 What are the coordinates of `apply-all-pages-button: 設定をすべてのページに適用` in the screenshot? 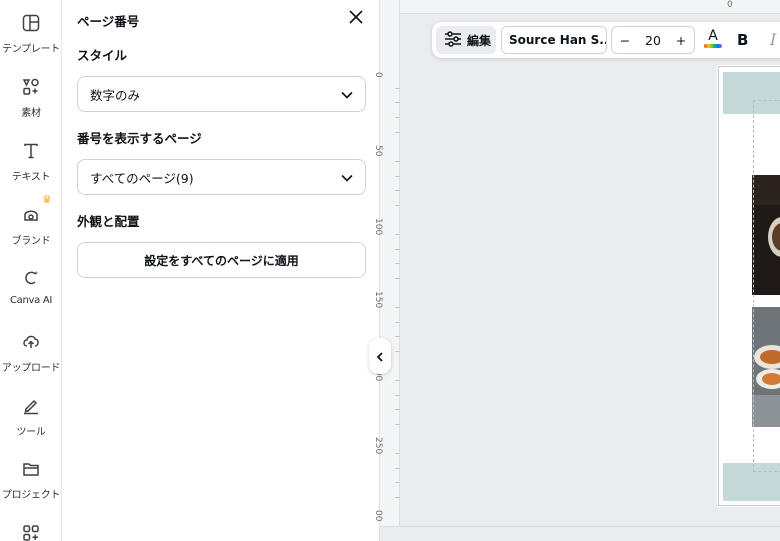 It's located at (221, 260).